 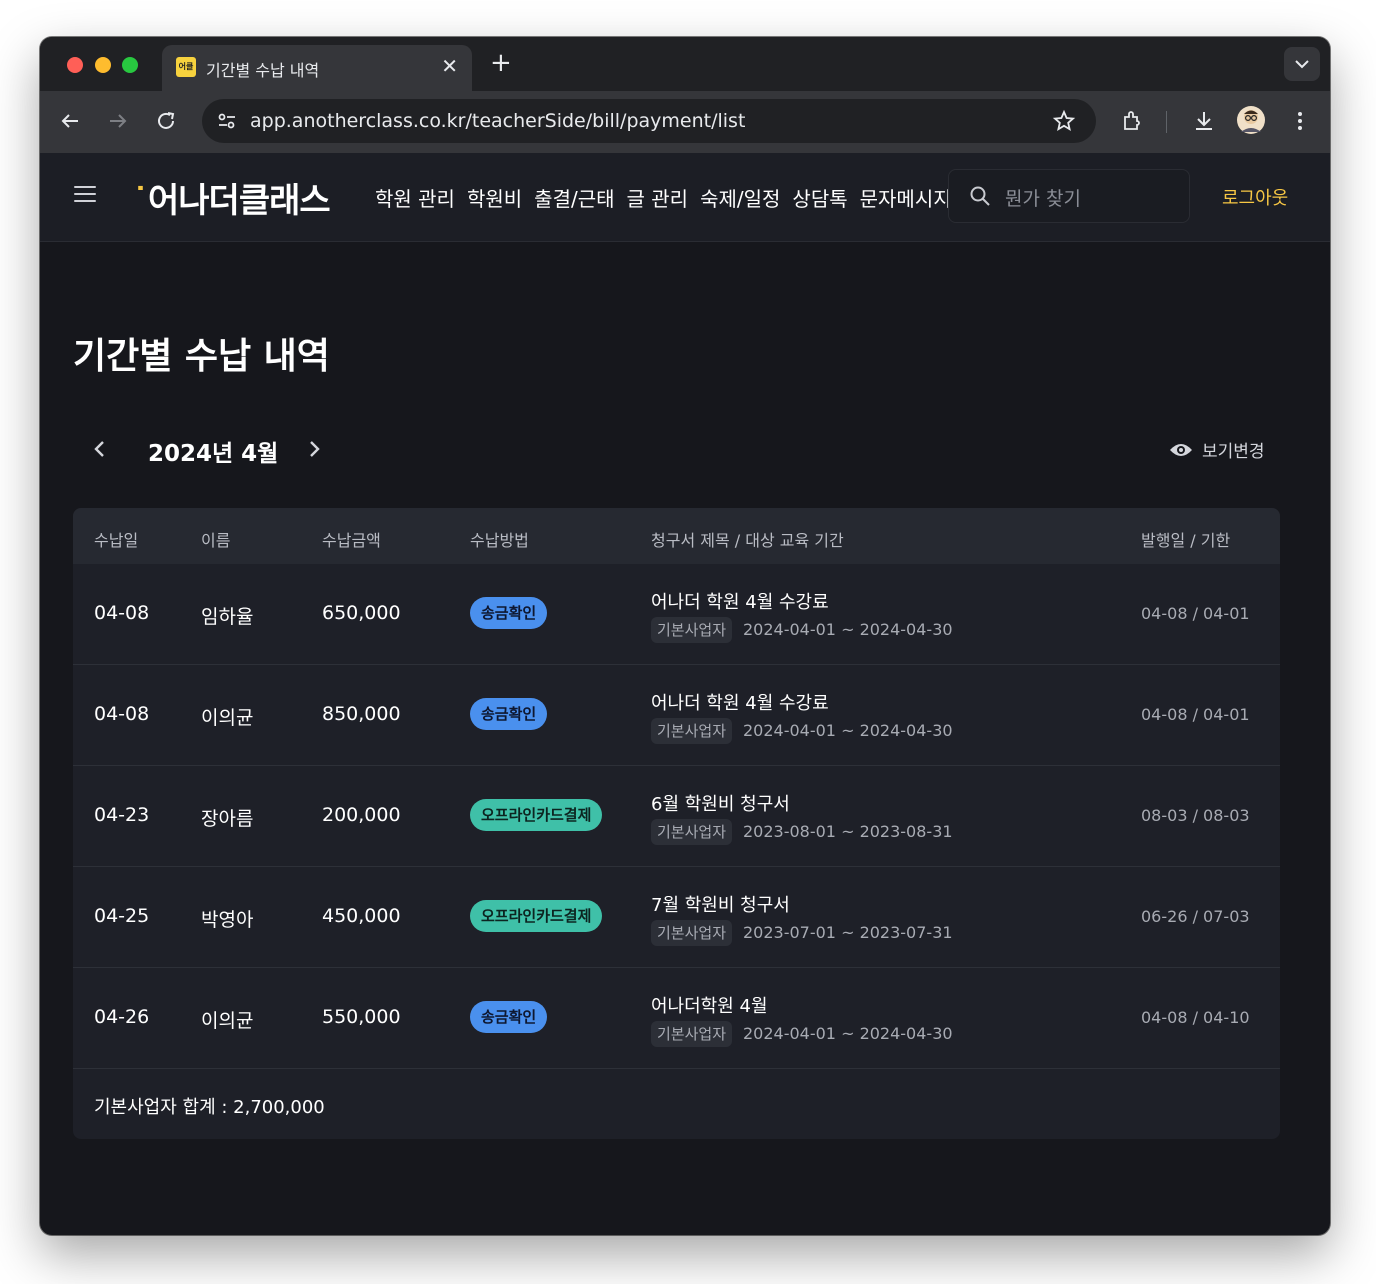 What do you see at coordinates (1064, 121) in the screenshot?
I see `star-icon` at bounding box center [1064, 121].